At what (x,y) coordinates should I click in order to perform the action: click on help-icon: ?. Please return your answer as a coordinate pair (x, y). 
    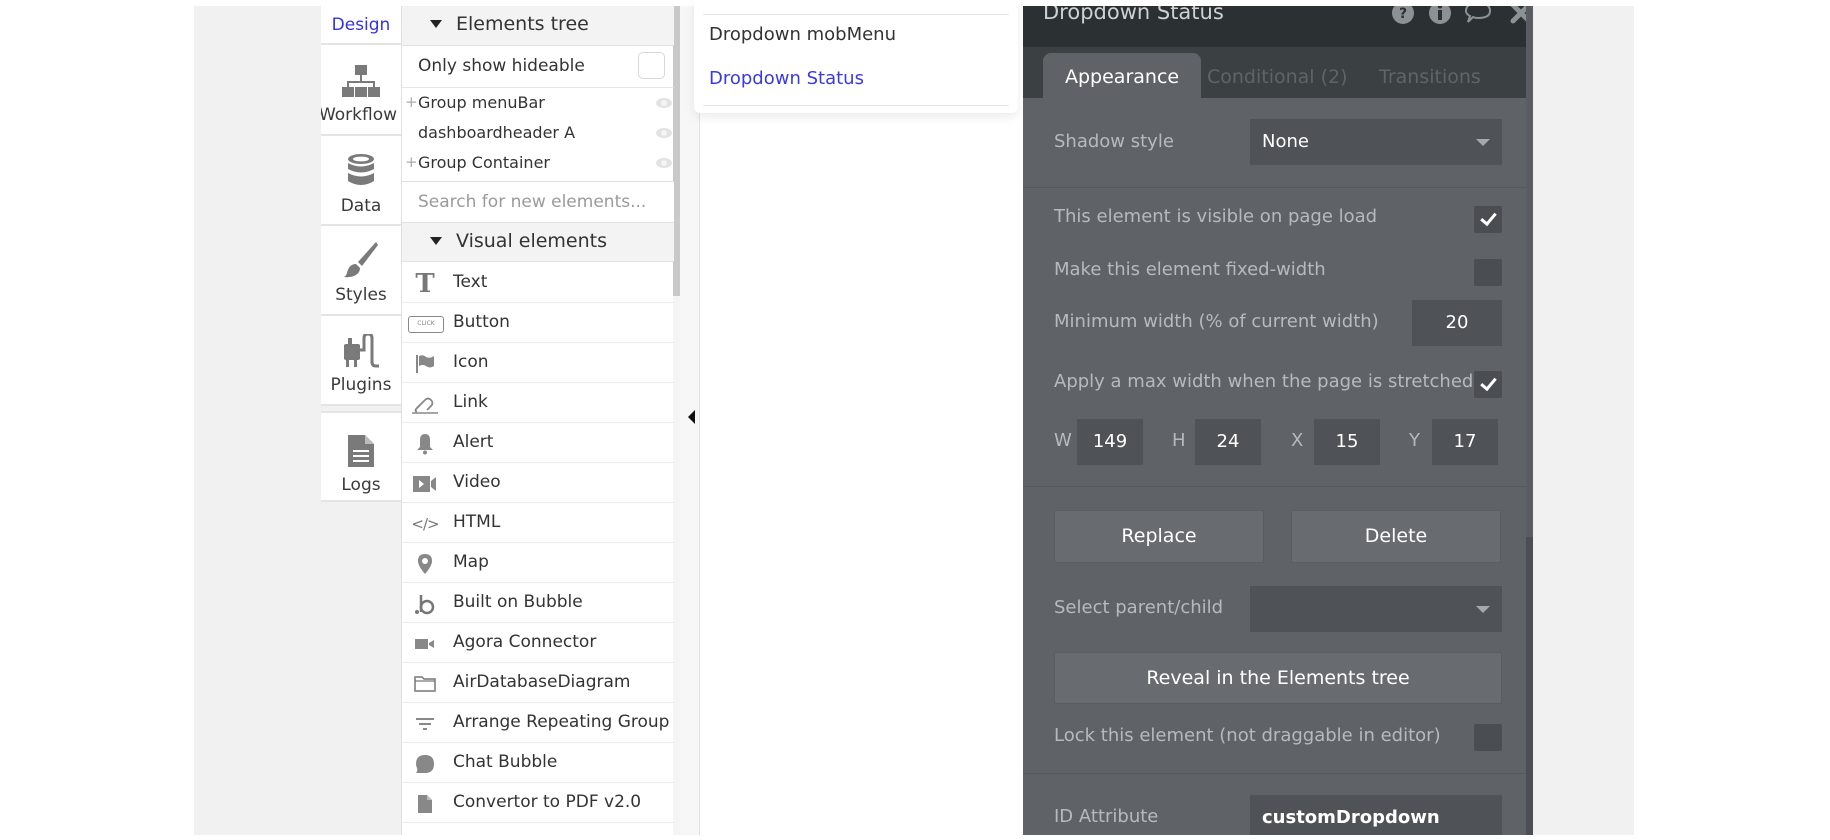
    Looking at the image, I should click on (1403, 15).